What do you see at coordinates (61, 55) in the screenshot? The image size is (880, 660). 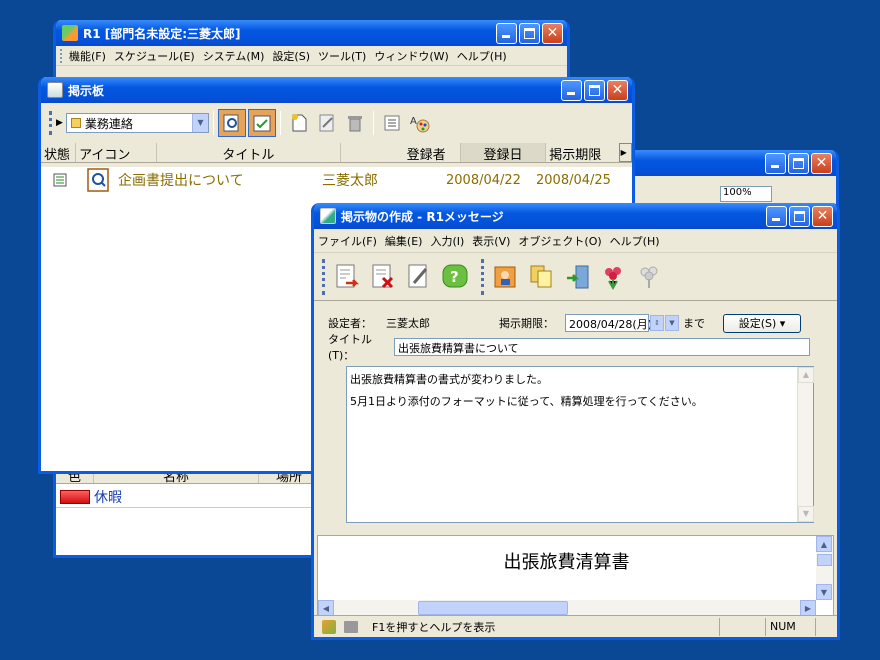 I see `menubar-grip` at bounding box center [61, 55].